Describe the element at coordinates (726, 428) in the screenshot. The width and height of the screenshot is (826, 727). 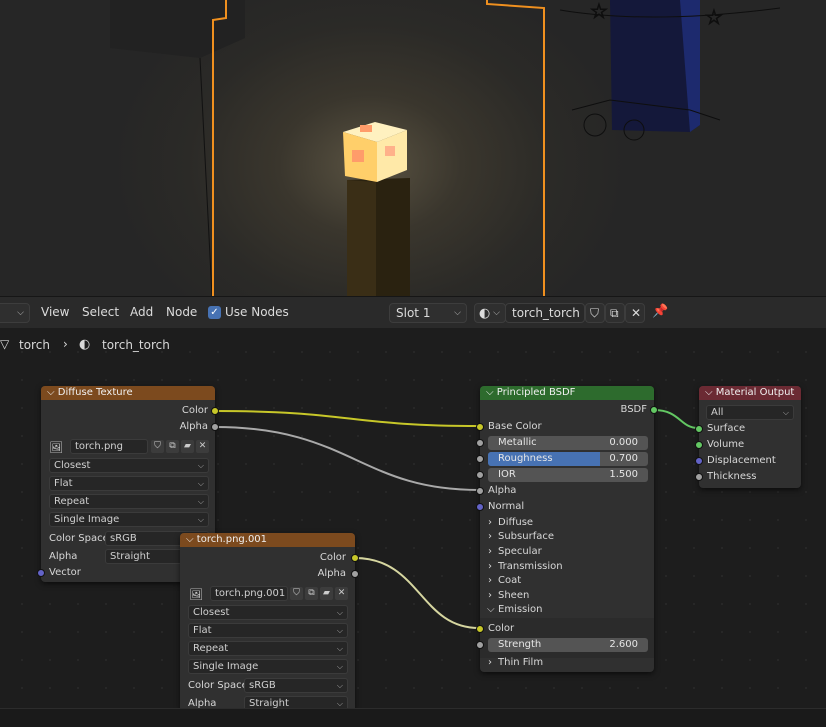
I see `surface-label: Surface` at that location.